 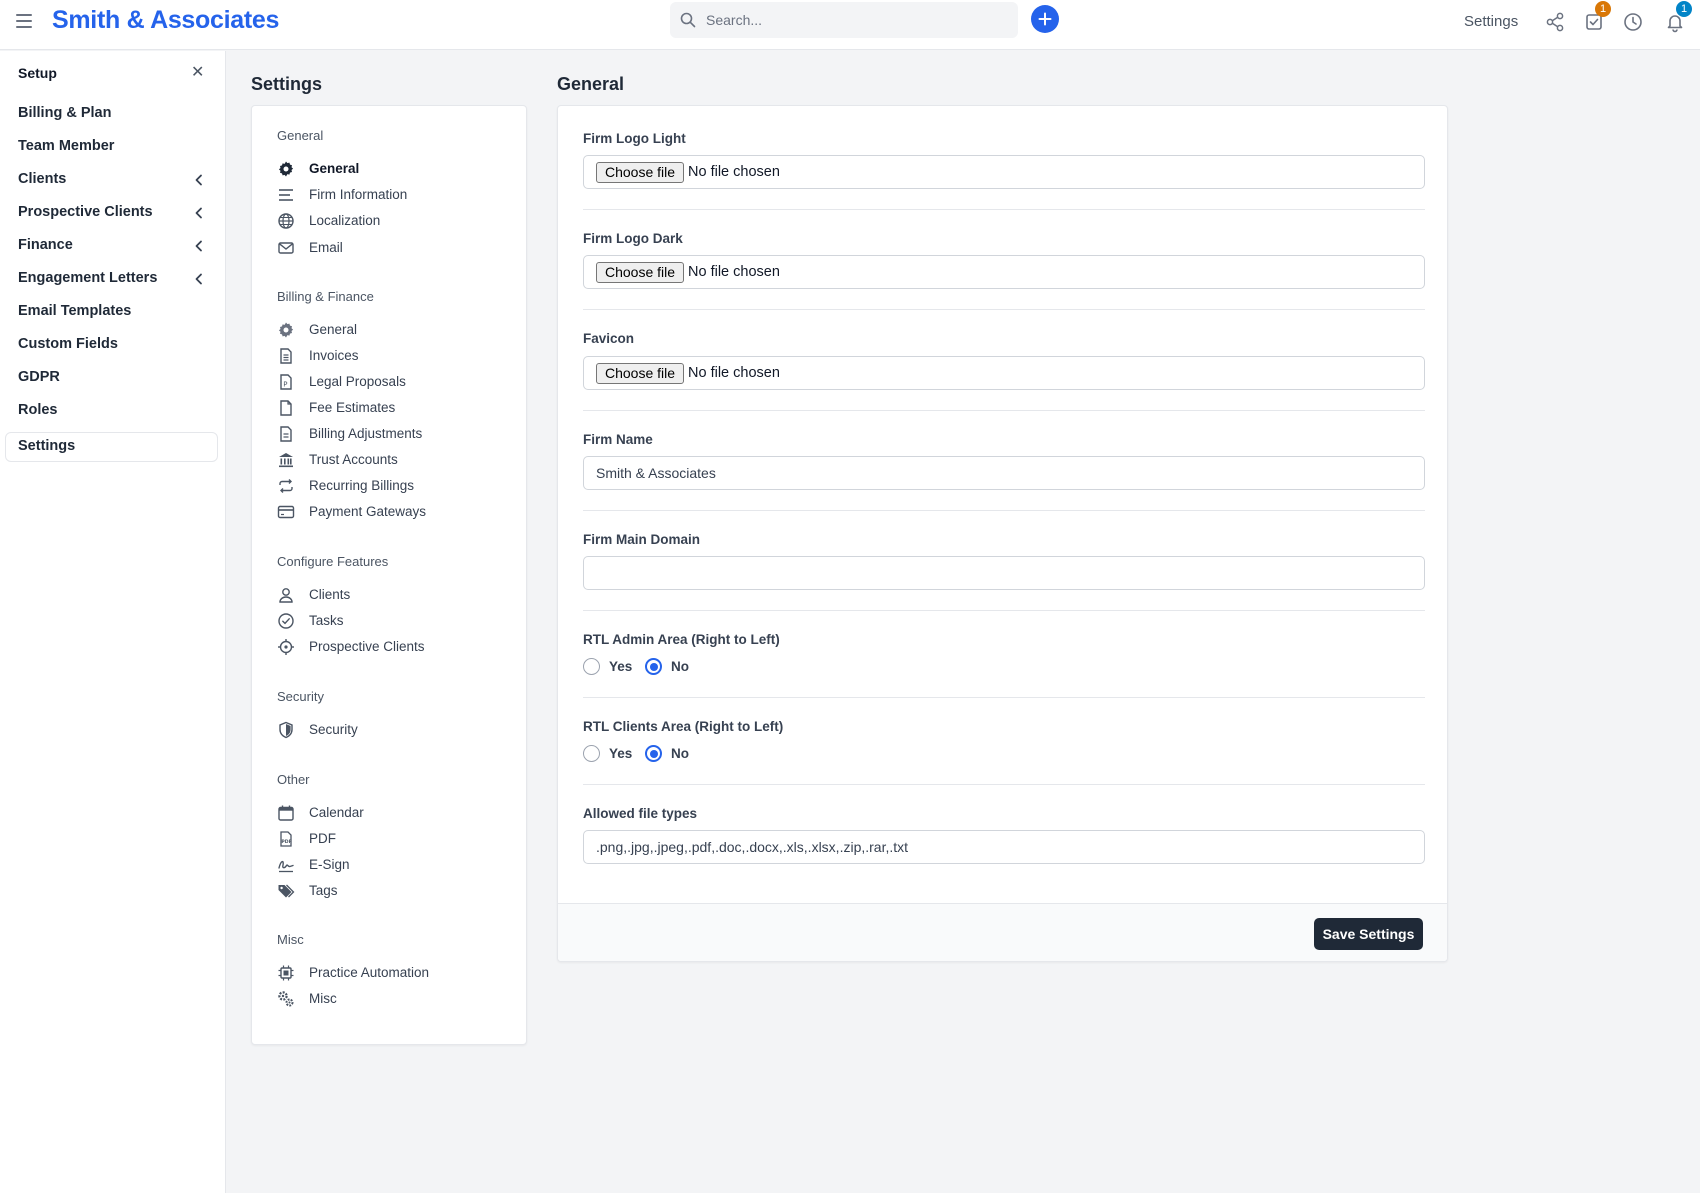 What do you see at coordinates (333, 329) in the screenshot?
I see `menu-item-label: General` at bounding box center [333, 329].